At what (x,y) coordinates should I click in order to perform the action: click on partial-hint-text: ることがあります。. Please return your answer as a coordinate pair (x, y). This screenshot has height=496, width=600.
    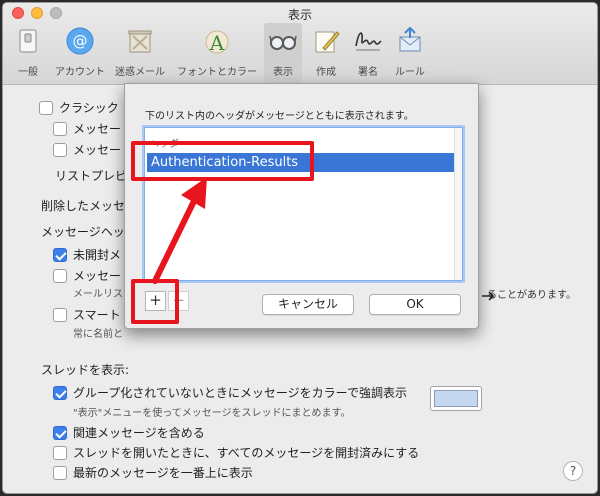
    Looking at the image, I should click on (531, 295).